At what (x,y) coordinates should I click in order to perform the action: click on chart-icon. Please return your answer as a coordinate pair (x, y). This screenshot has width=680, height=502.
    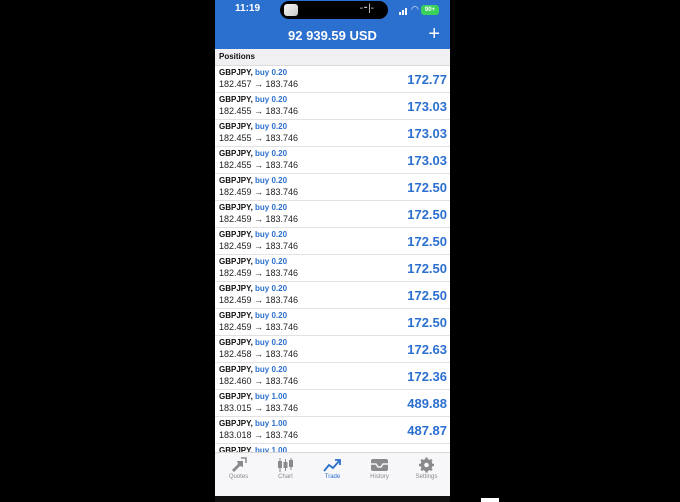
    Looking at the image, I should click on (285, 465).